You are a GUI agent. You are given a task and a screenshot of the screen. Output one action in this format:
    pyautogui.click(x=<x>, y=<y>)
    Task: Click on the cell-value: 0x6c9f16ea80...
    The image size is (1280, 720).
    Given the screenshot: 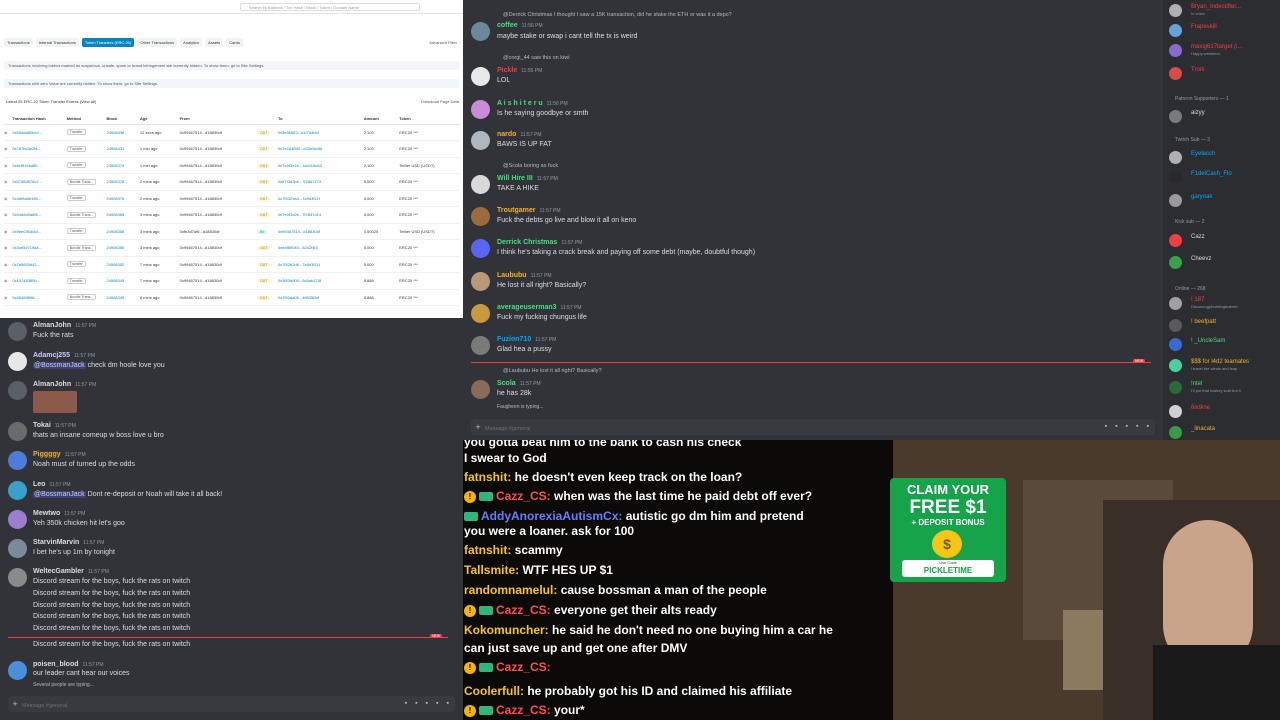 What is the action you would take?
    pyautogui.click(x=26, y=165)
    